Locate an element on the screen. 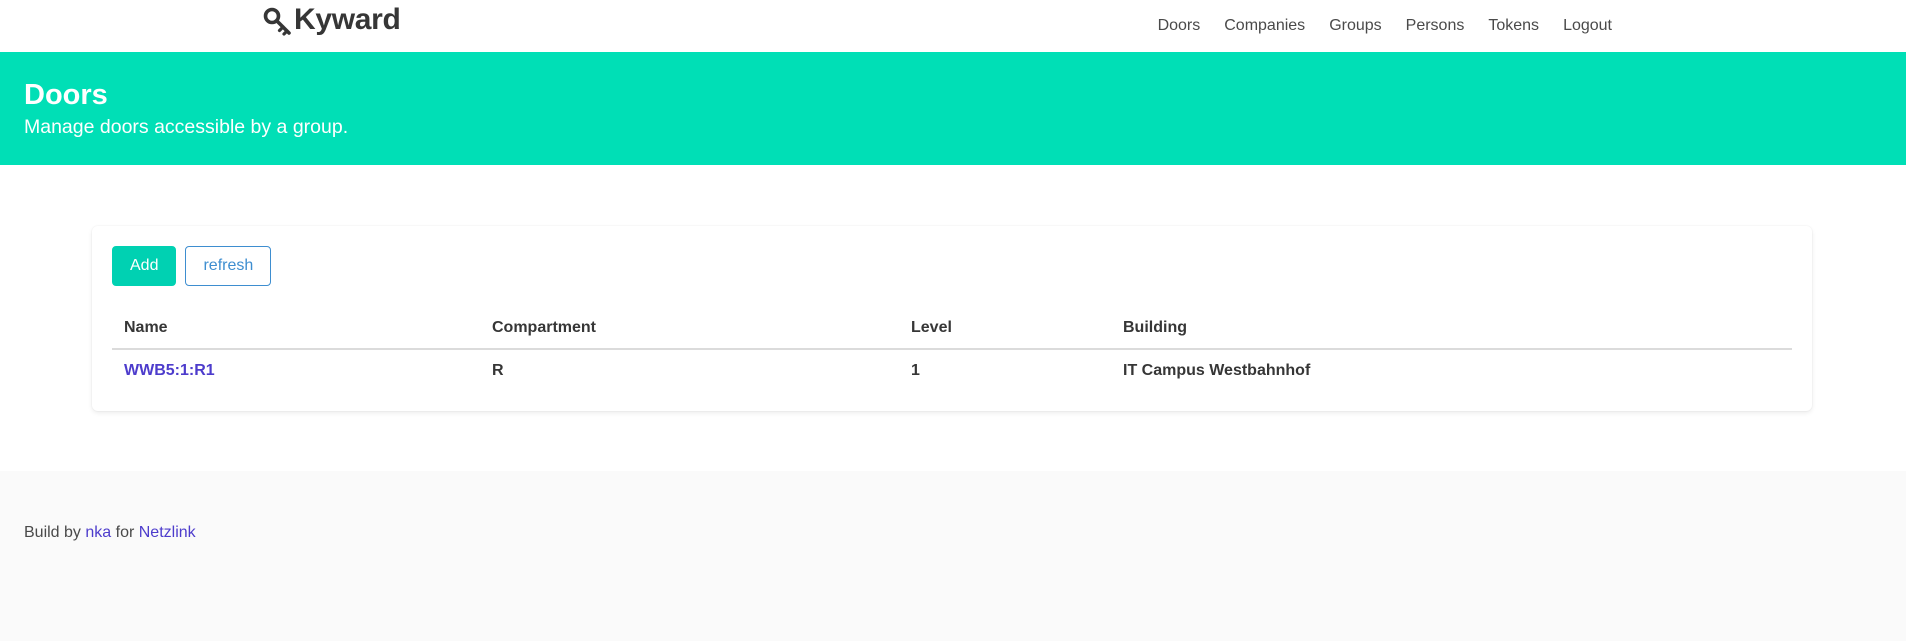  nav-item-logout: Logout is located at coordinates (1587, 26).